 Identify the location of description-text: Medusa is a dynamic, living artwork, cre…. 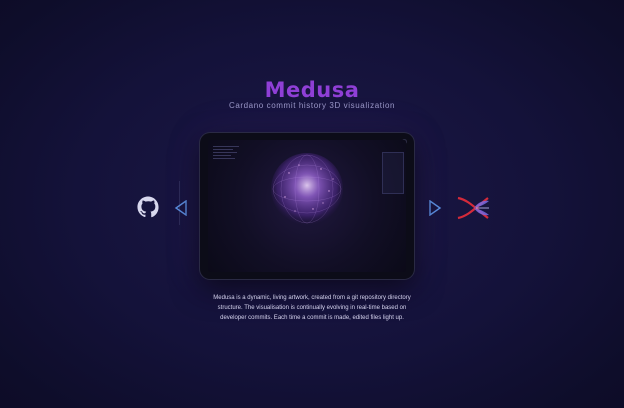
(312, 308).